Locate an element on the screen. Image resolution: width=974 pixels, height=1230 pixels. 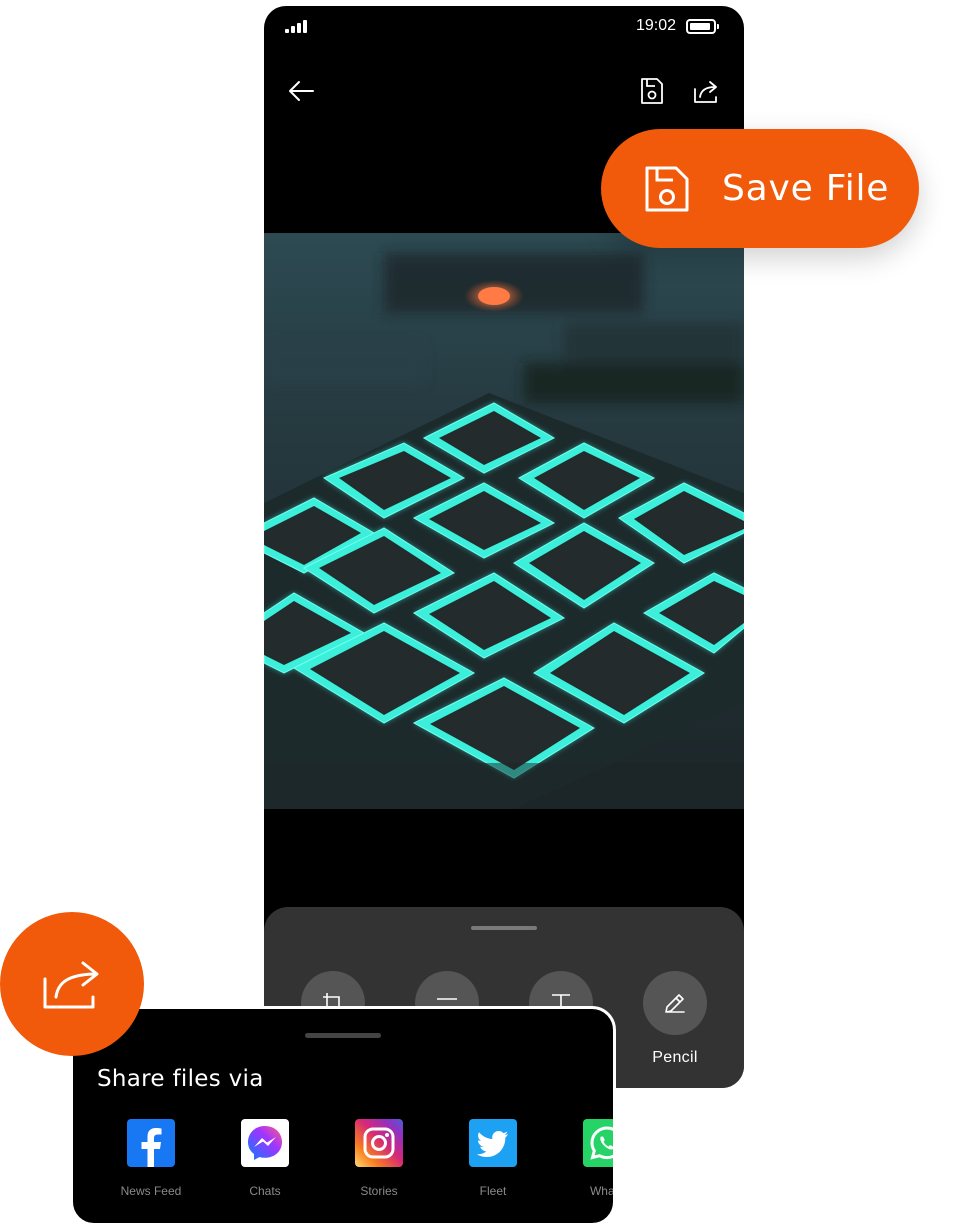
instagram-icon is located at coordinates (379, 1143).